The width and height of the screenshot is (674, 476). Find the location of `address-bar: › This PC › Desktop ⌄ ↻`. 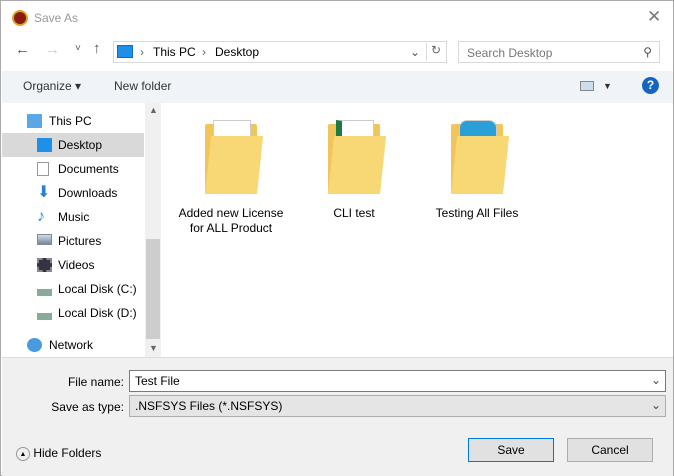

address-bar: › This PC › Desktop ⌄ ↻ is located at coordinates (280, 52).